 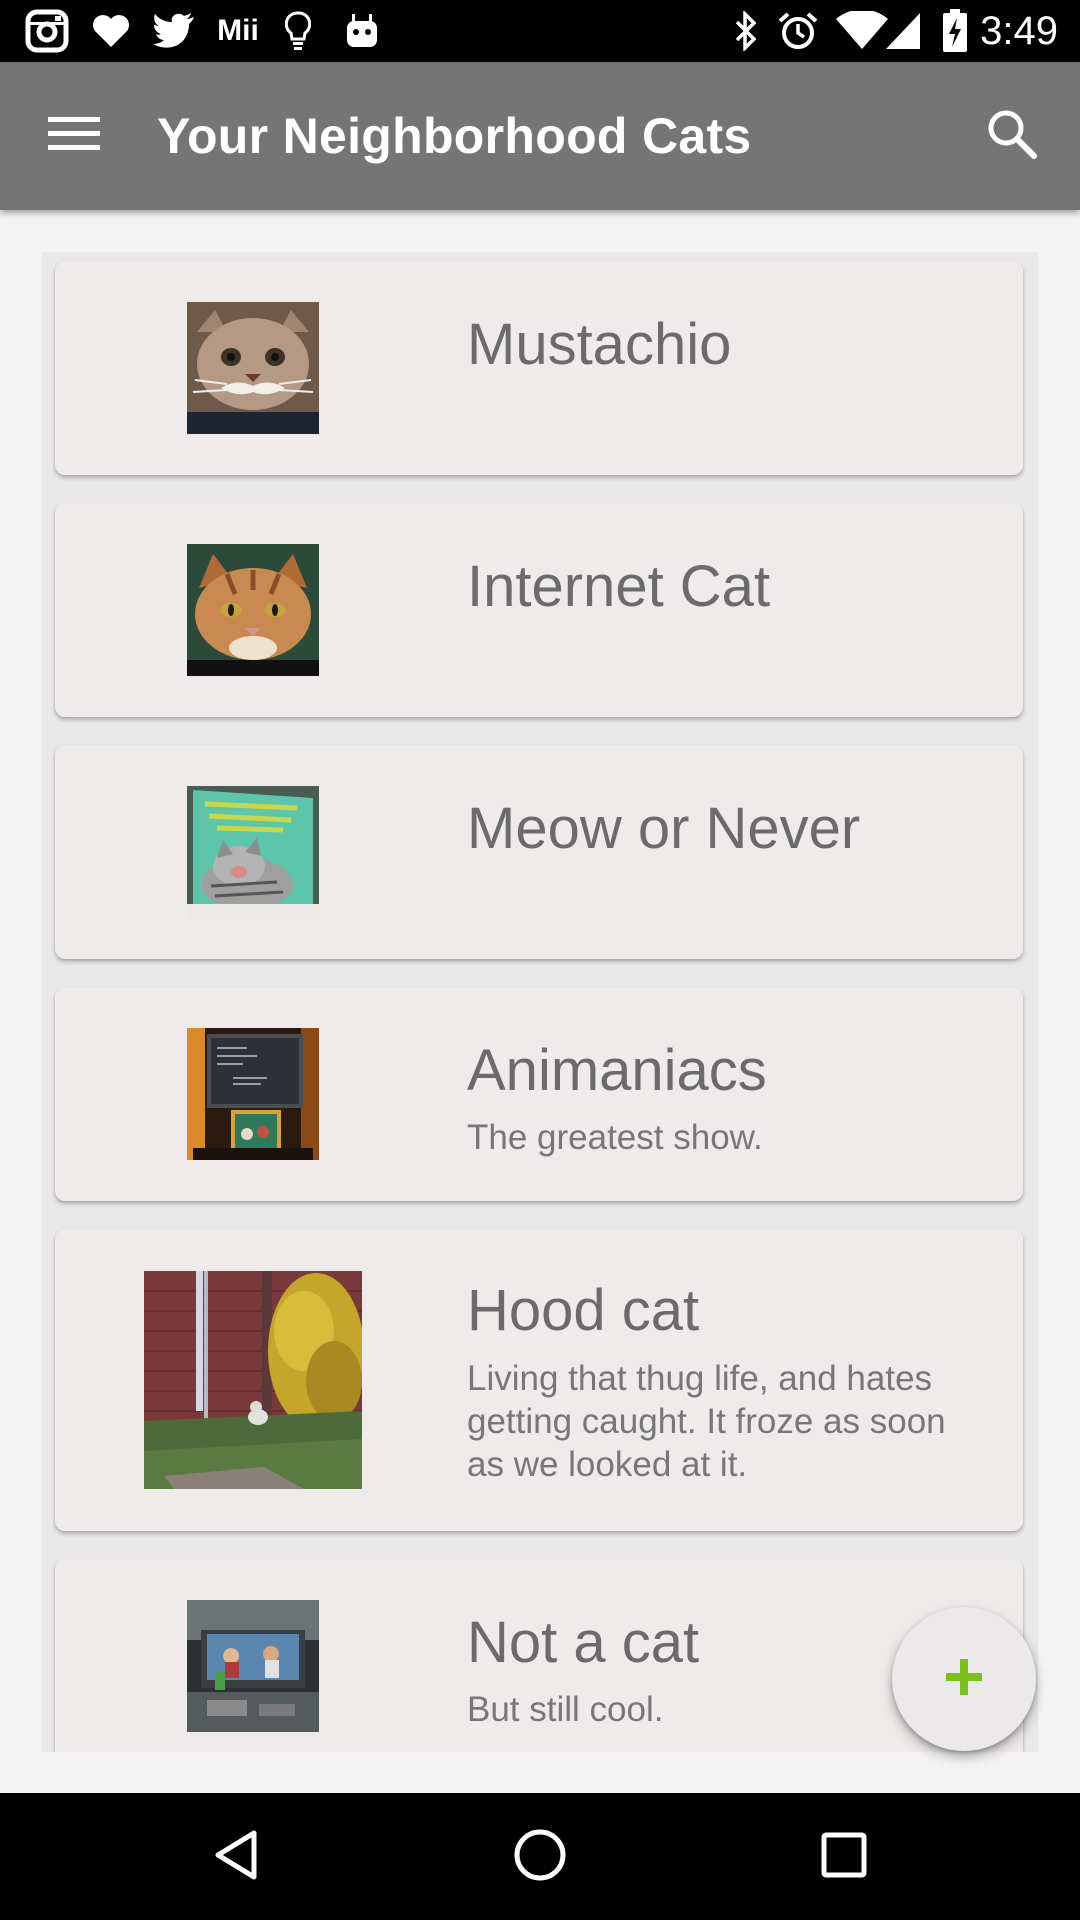 I want to click on back-button, so click(x=236, y=1857).